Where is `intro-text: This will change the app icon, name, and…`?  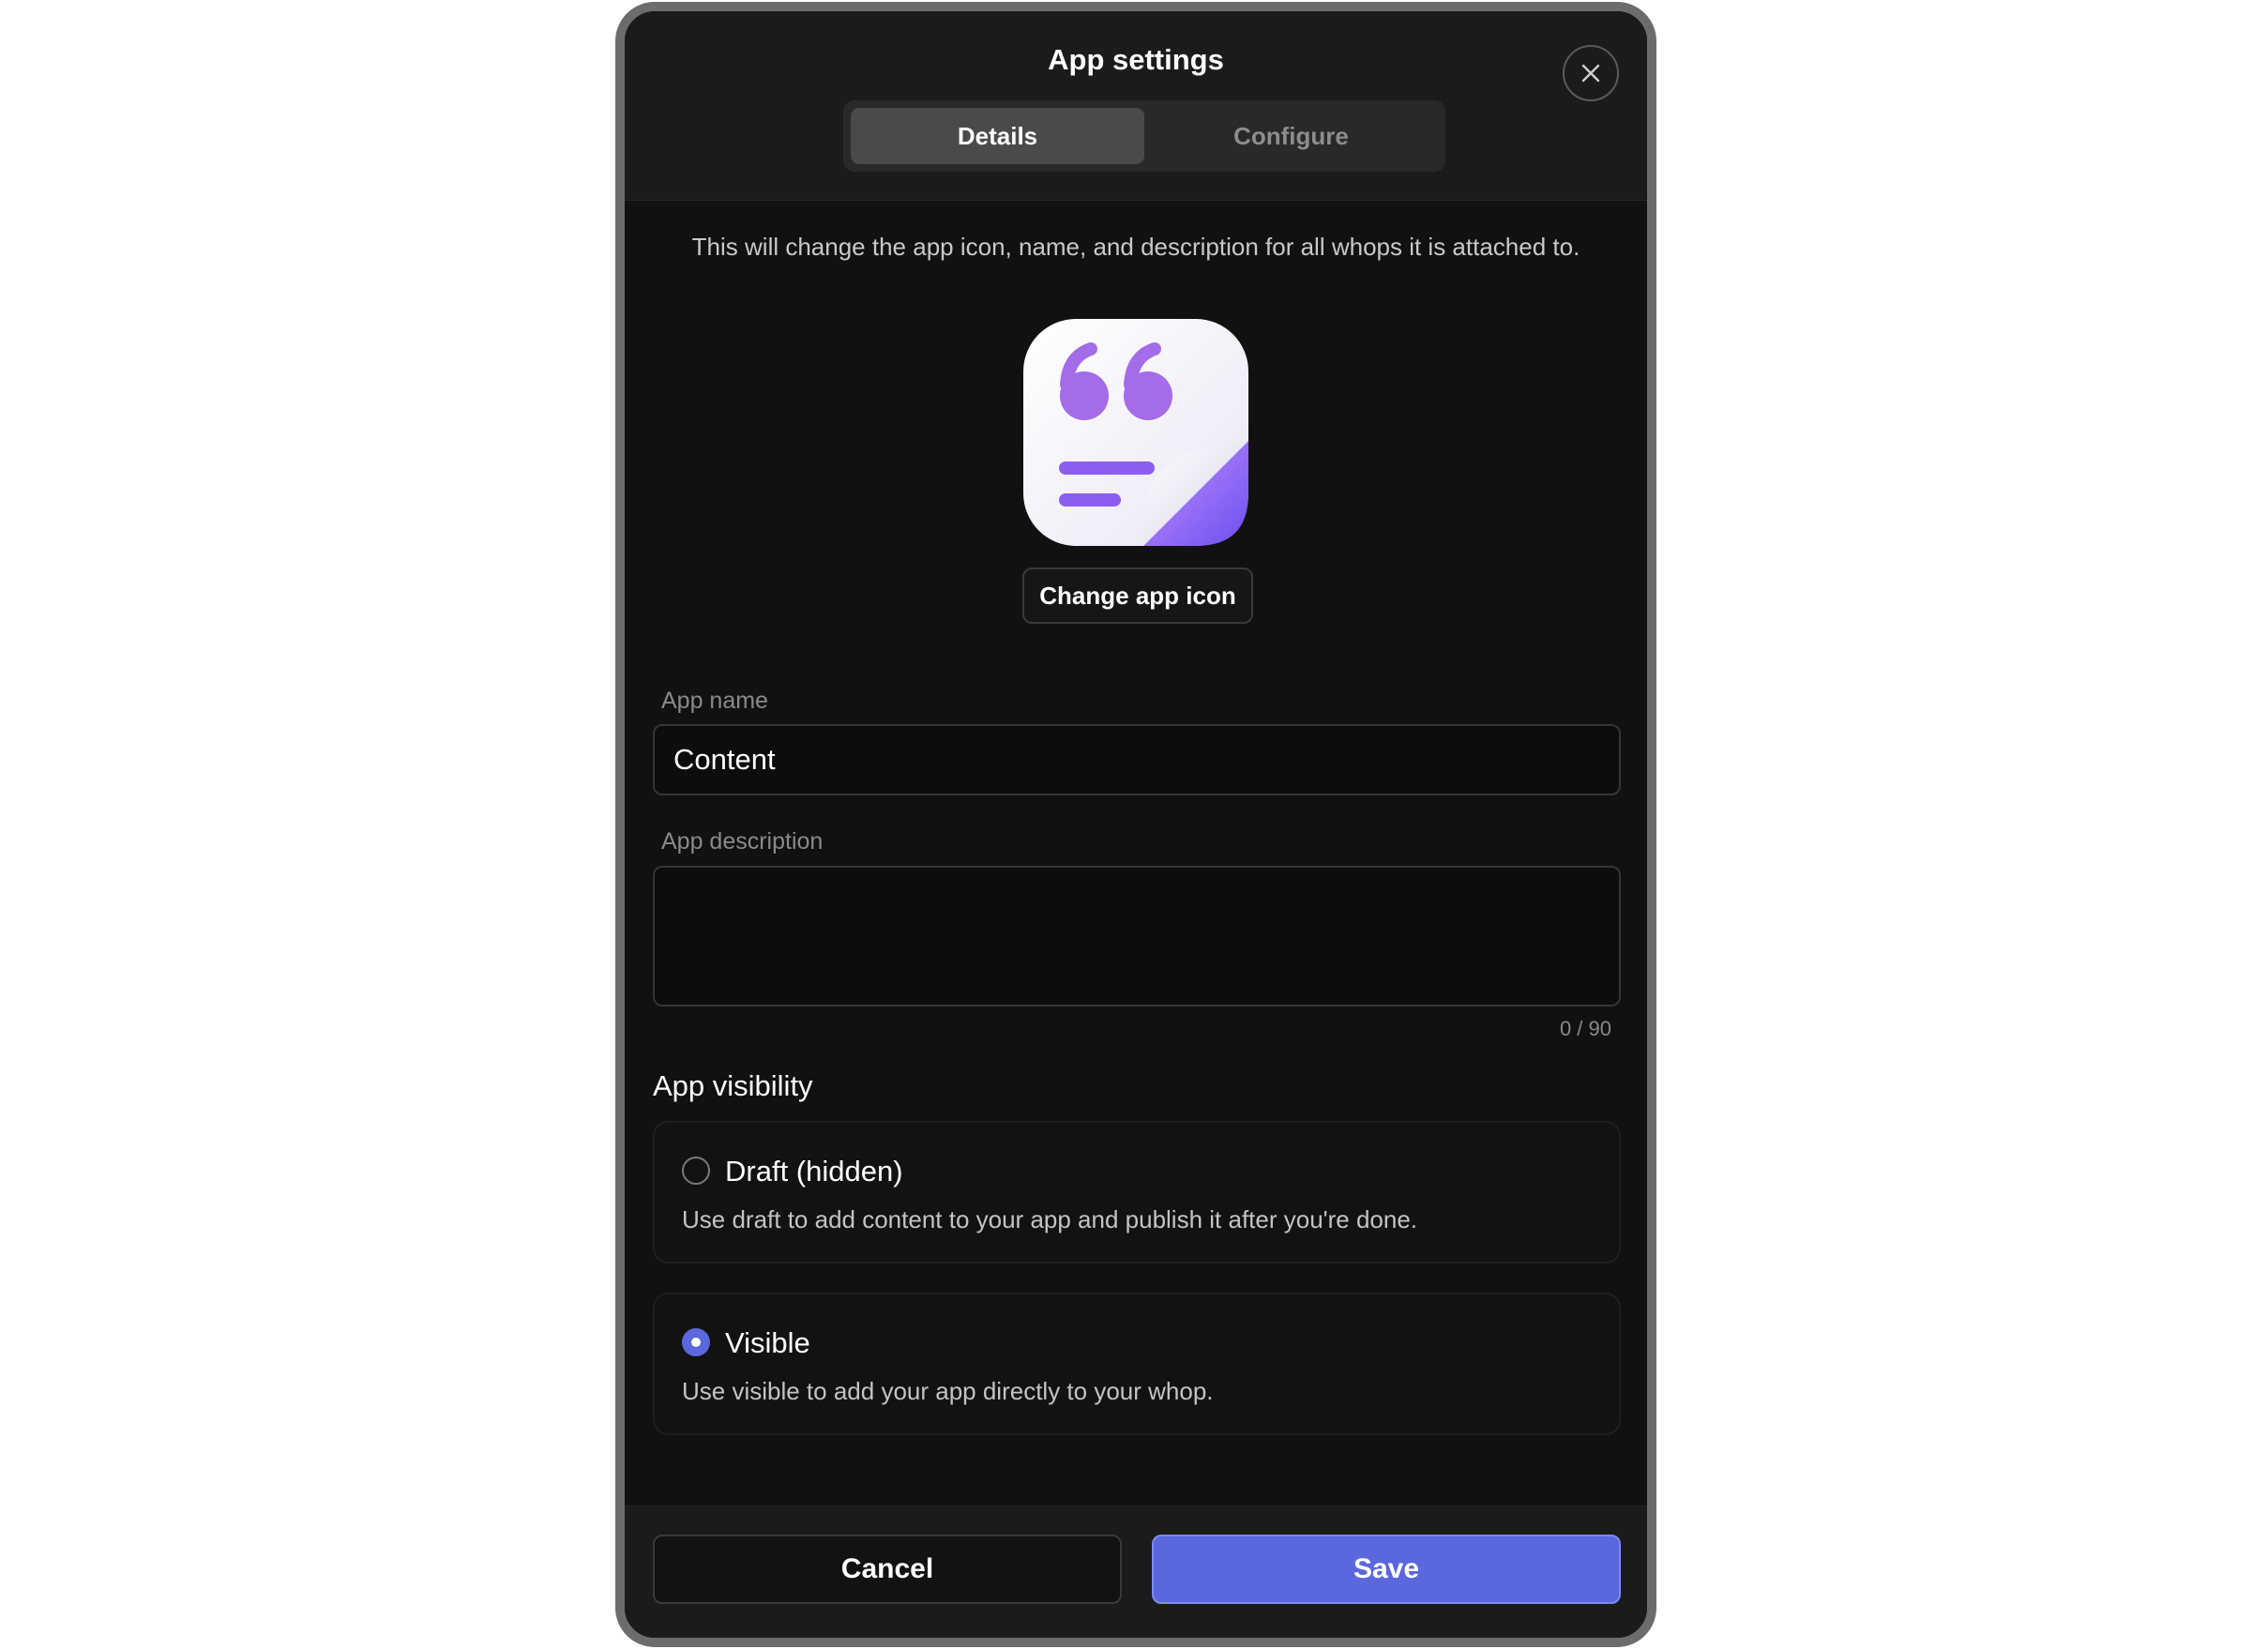
intro-text: This will change the app icon, name, and… is located at coordinates (1135, 247).